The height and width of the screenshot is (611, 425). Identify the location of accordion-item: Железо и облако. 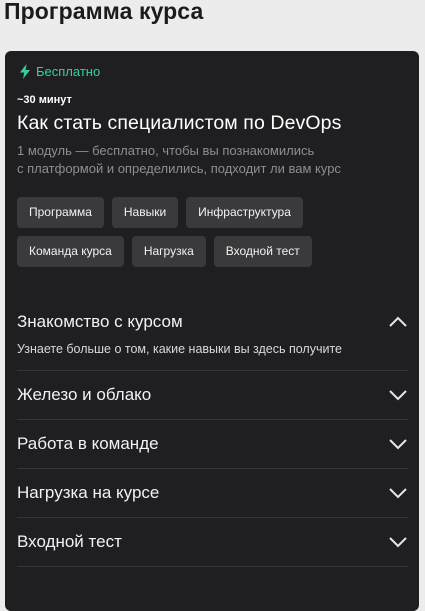
(212, 395).